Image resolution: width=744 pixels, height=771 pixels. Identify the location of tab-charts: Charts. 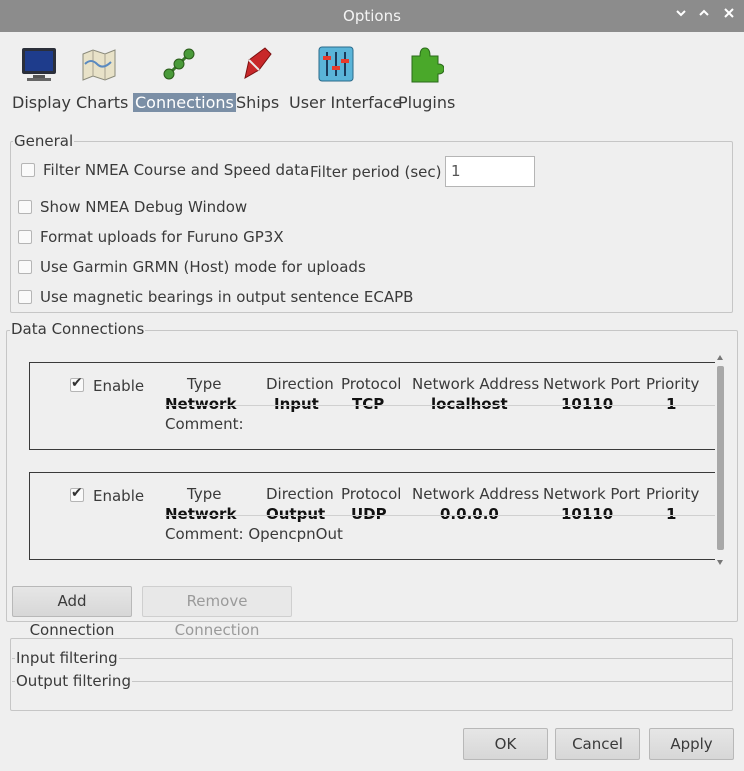
(101, 78).